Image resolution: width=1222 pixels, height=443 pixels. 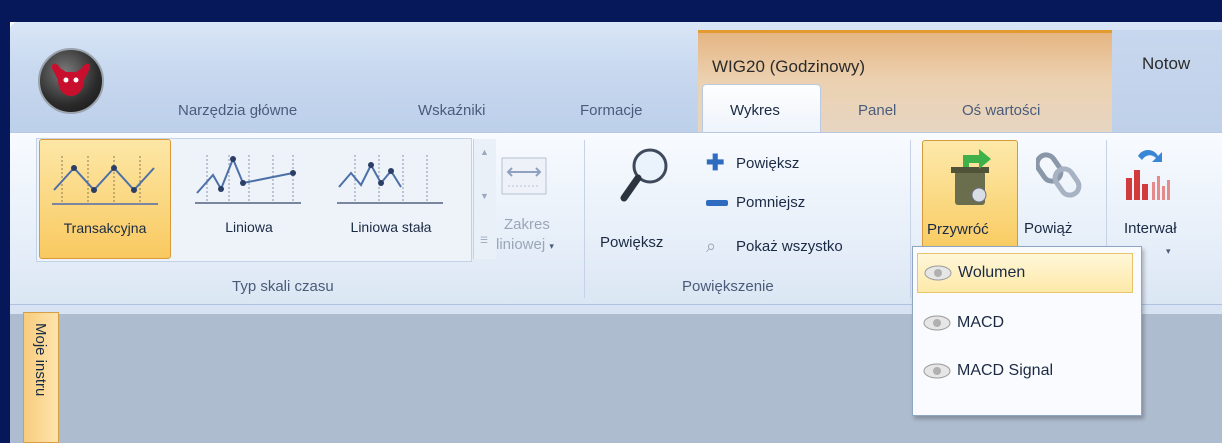 I want to click on tab-formacje: Formacje, so click(x=611, y=110).